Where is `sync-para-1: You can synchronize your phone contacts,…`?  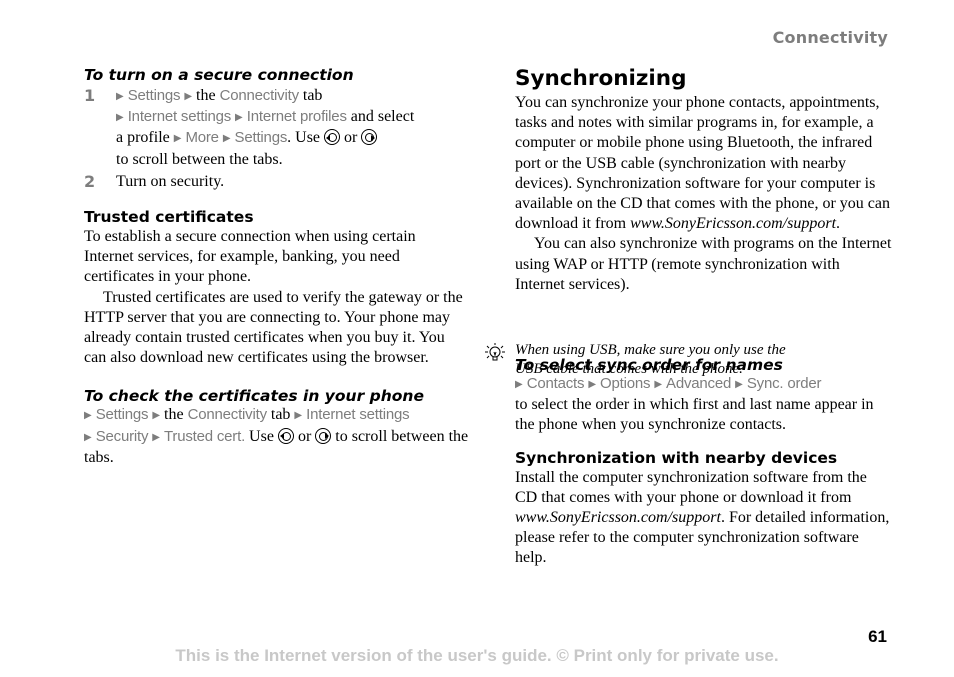 sync-para-1: You can synchronize your phone contacts,… is located at coordinates (704, 163).